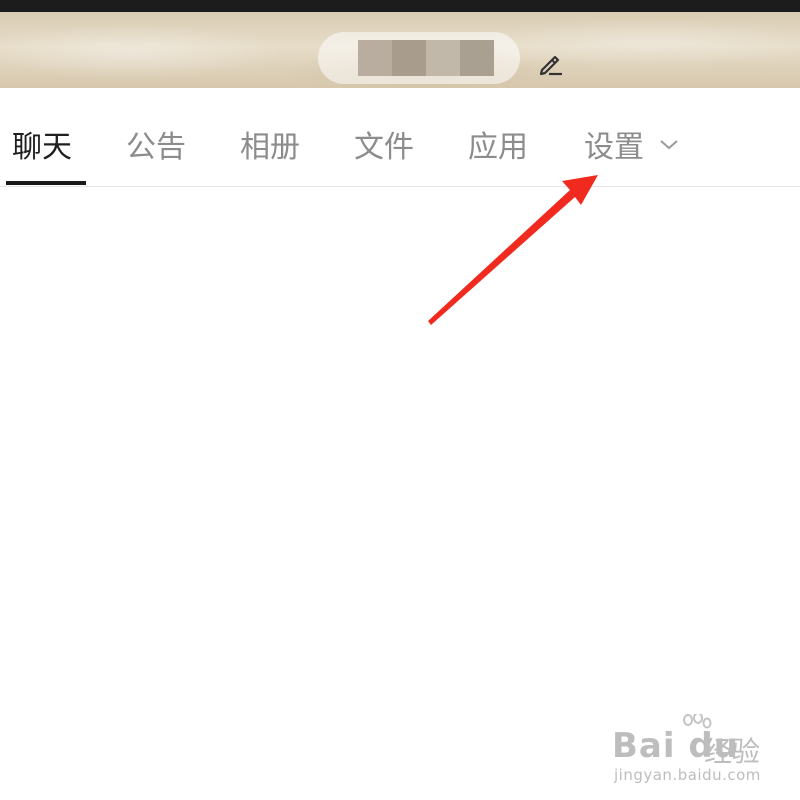  I want to click on tab-announcement: 公告, so click(156, 148).